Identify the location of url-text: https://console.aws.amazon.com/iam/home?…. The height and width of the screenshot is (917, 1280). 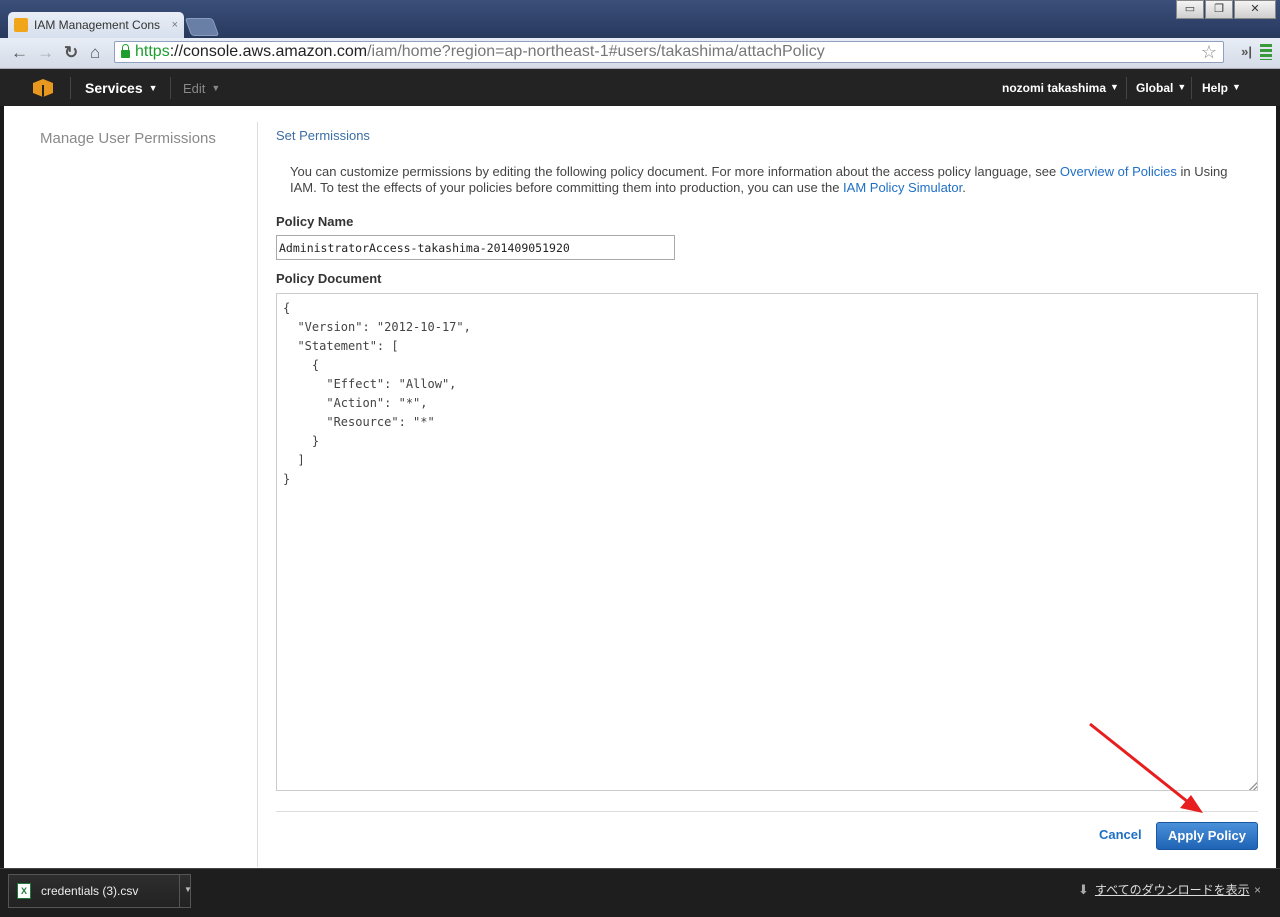
(480, 51).